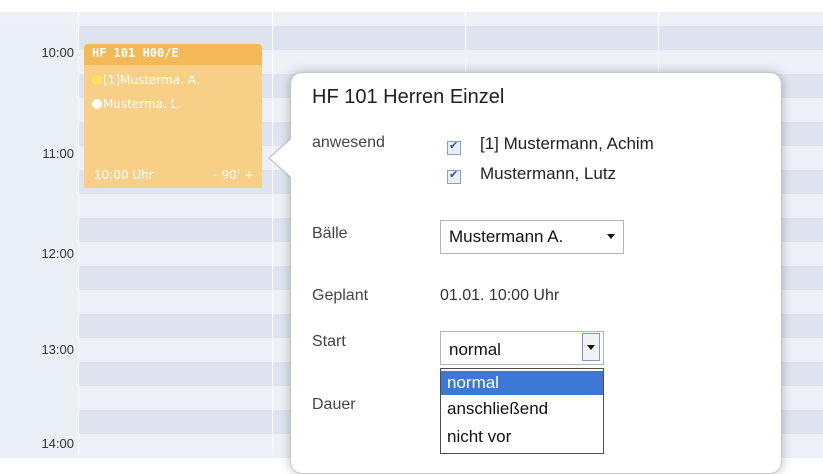 This screenshot has width=823, height=474. What do you see at coordinates (567, 143) in the screenshot?
I see `attendee-name: [1] Mustermann, Achim` at bounding box center [567, 143].